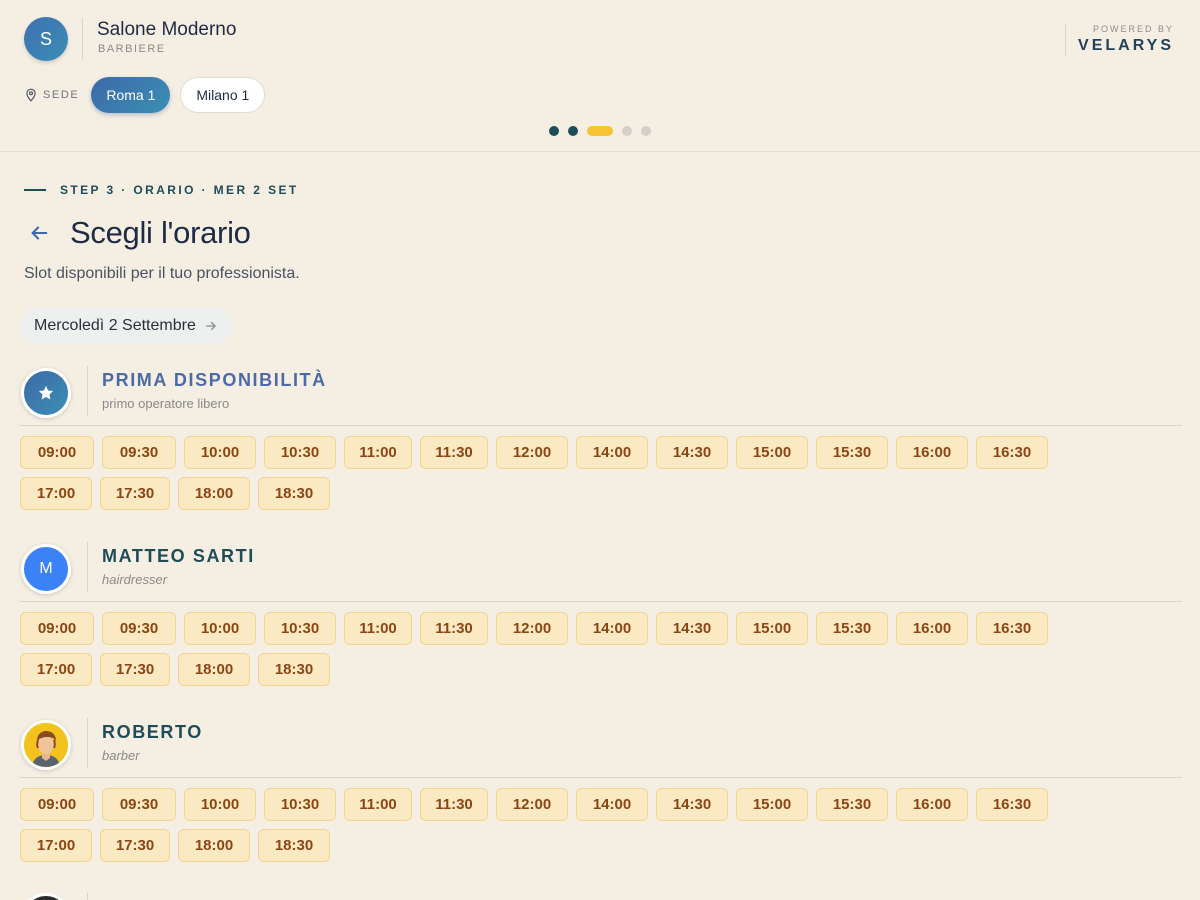 This screenshot has height=900, width=1200. Describe the element at coordinates (121, 755) in the screenshot. I see `staff-role: barber` at that location.